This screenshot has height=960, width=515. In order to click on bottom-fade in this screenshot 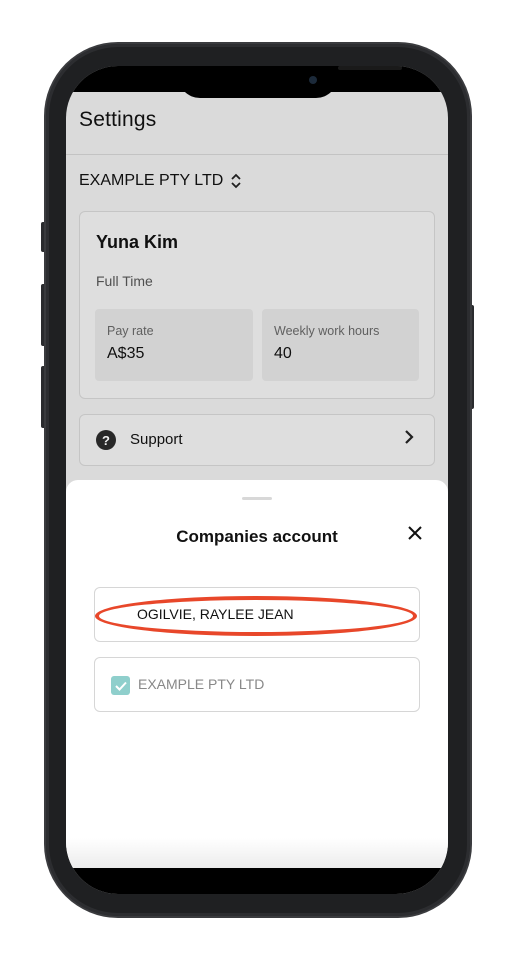, I will do `click(257, 853)`.